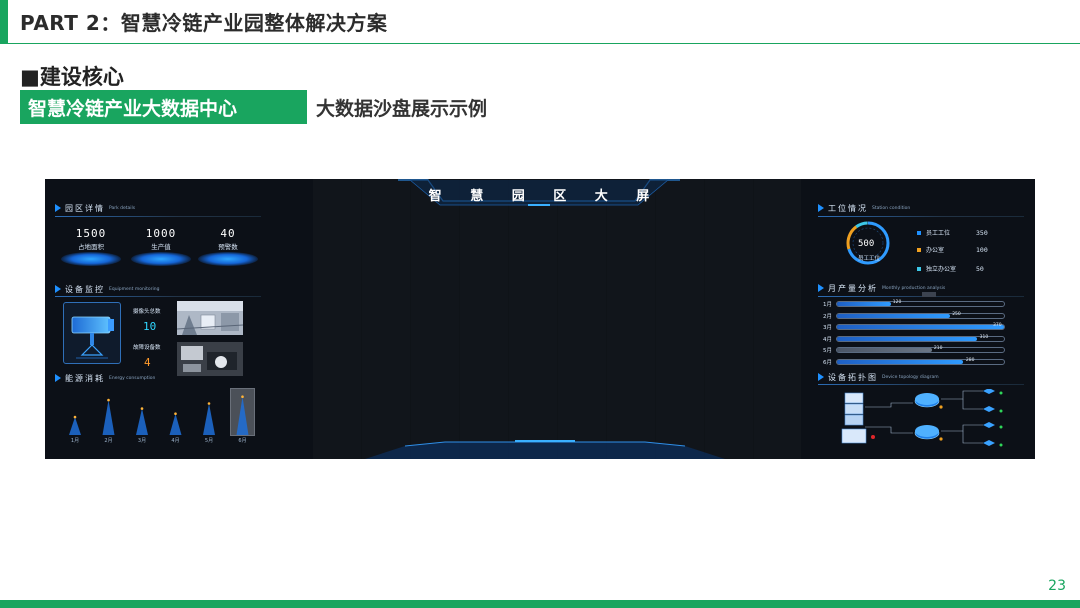  Describe the element at coordinates (402, 109) in the screenshot. I see `tag-secondary: 大数据沙盘展示示例` at that location.